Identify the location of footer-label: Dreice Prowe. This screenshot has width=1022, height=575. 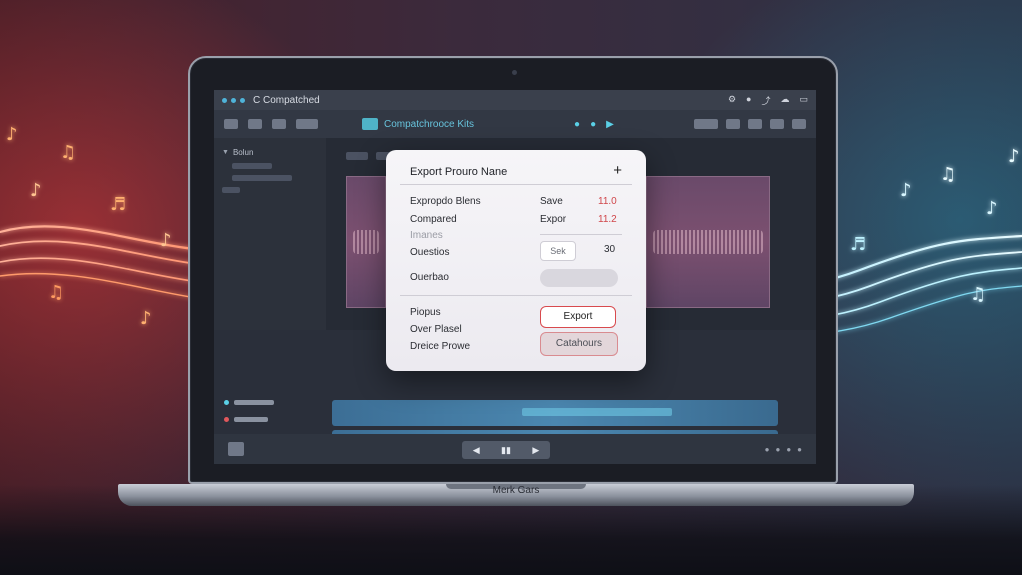
(440, 346).